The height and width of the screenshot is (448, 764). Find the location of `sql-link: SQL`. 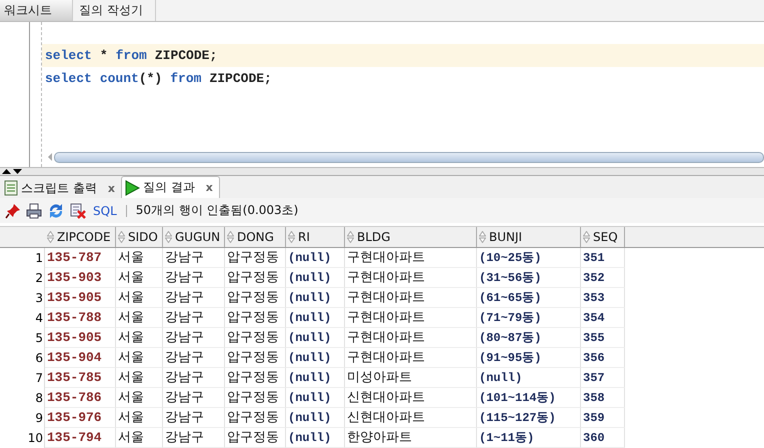

sql-link: SQL is located at coordinates (105, 211).